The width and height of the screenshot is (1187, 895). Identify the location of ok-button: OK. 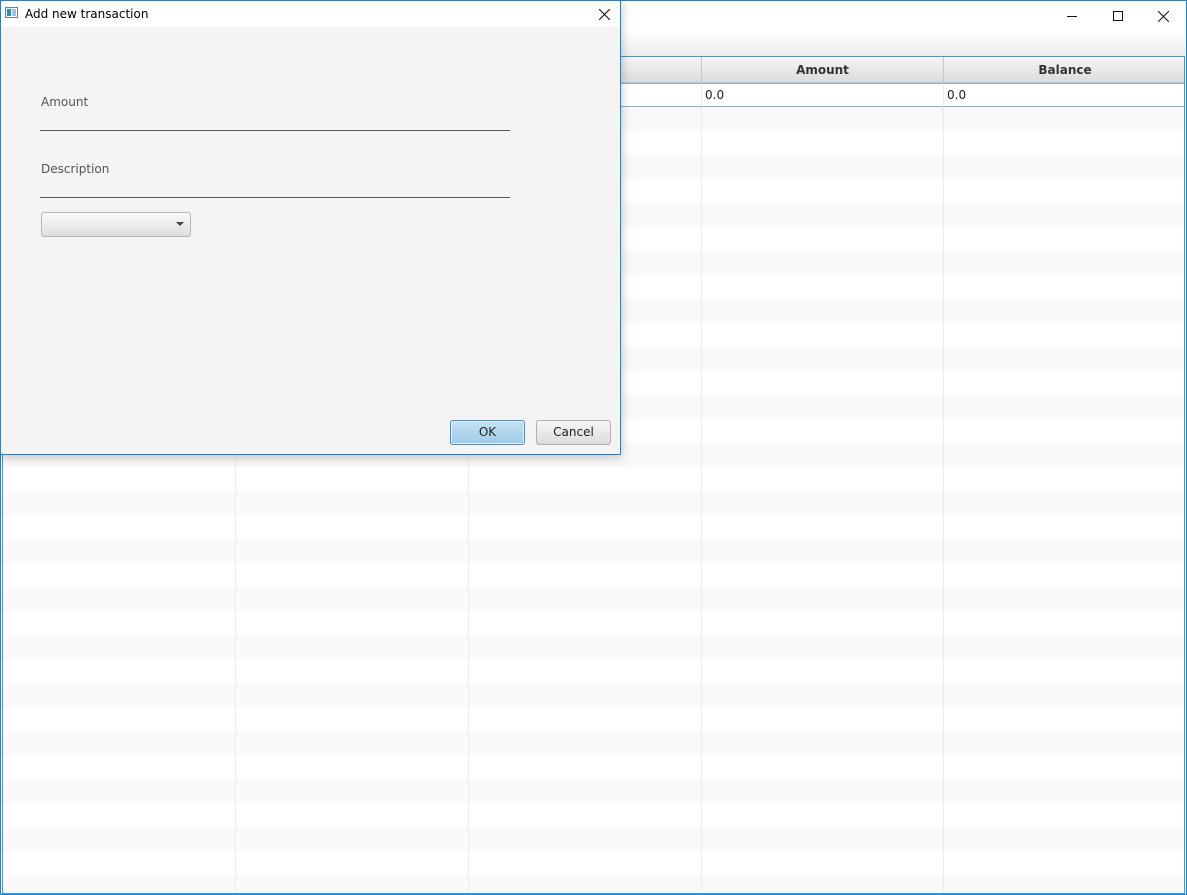
(487, 432).